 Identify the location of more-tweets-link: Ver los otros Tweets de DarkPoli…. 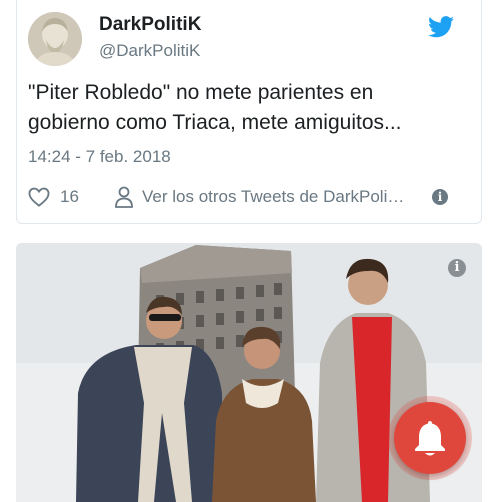
(273, 197).